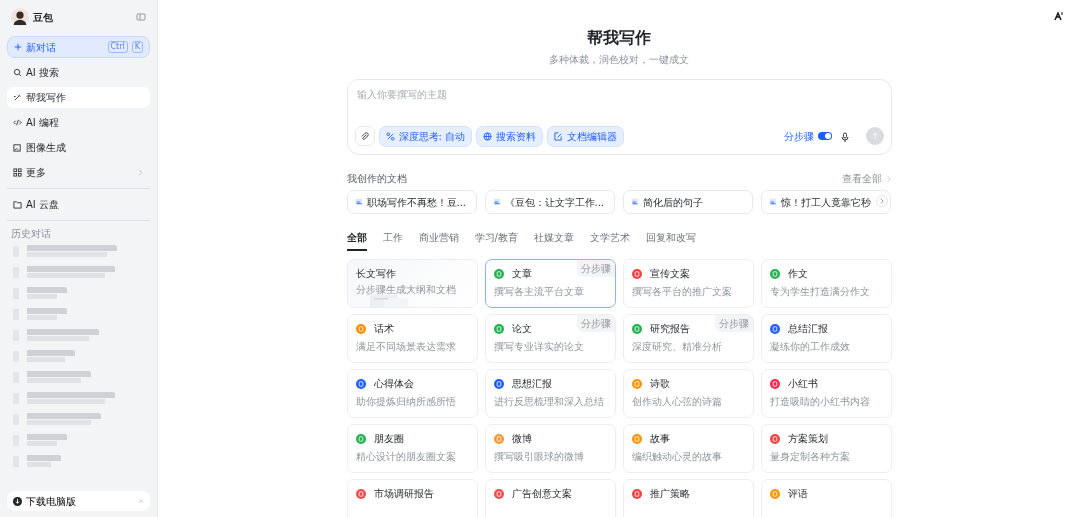  Describe the element at coordinates (677, 401) in the screenshot. I see `card-description: 创作动人心弦的诗篇` at that location.